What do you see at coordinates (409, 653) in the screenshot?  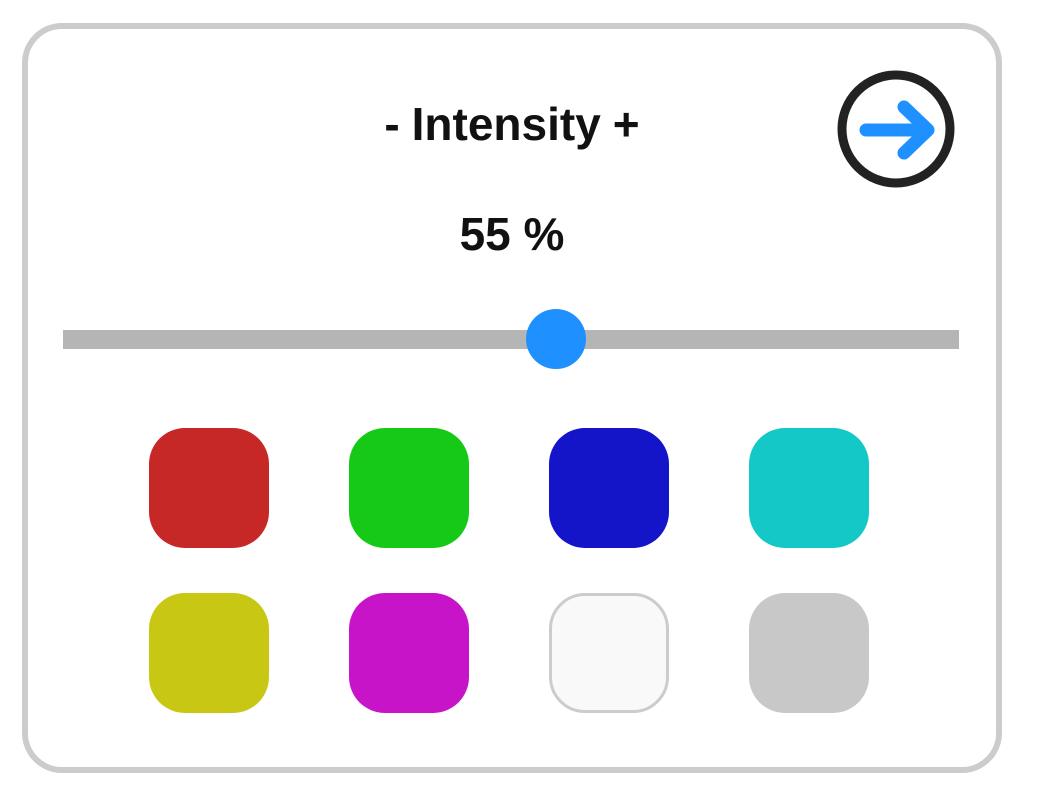 I see `color-swatch-magenta` at bounding box center [409, 653].